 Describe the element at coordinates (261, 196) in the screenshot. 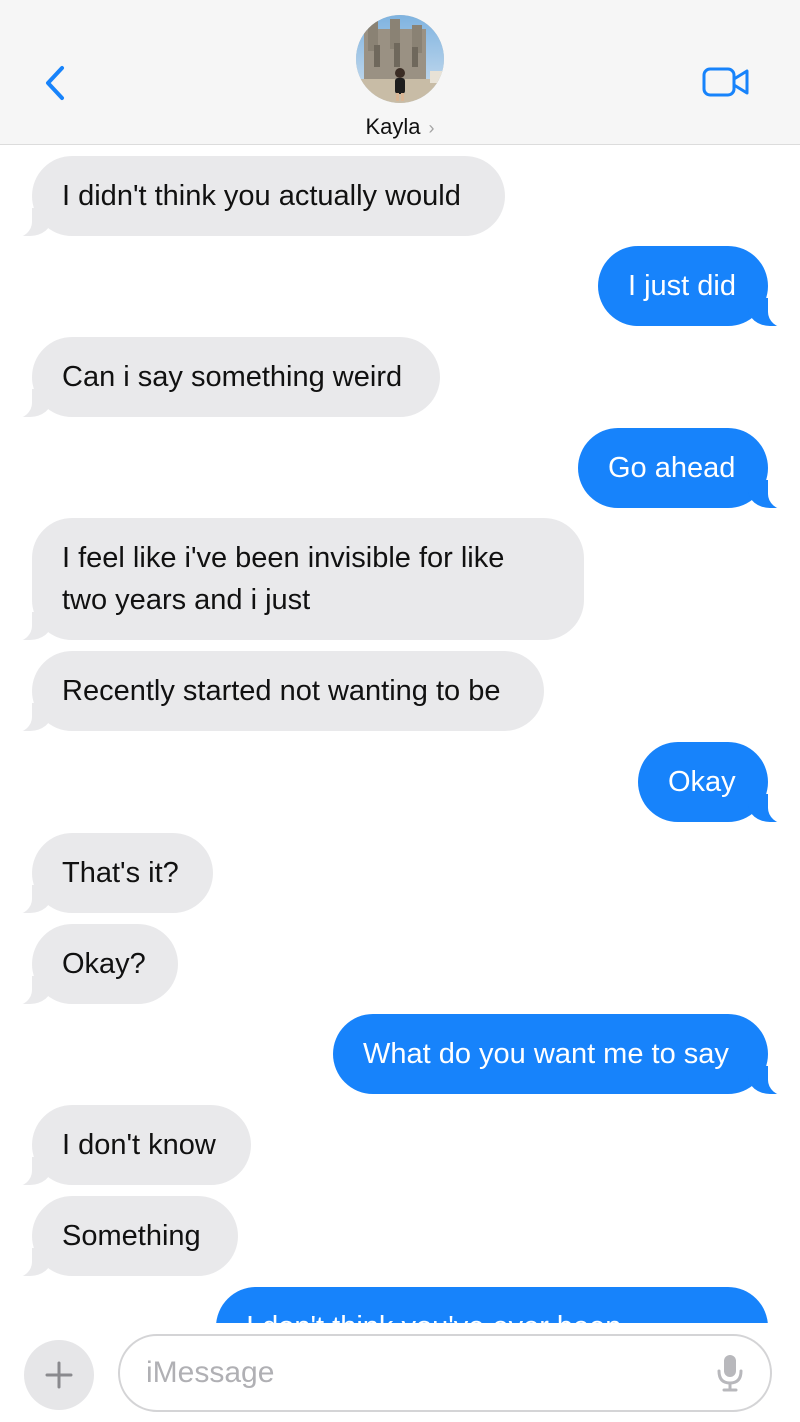

I see `message-text: I didn't think you actually would` at that location.